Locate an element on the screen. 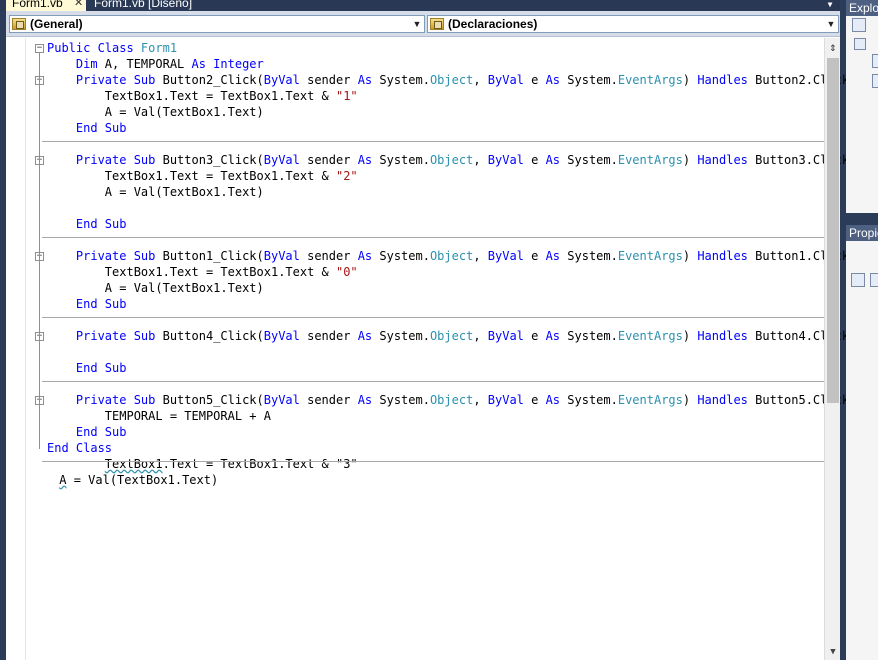 The image size is (878, 660). scroll-down-icon: ▼ is located at coordinates (833, 652).